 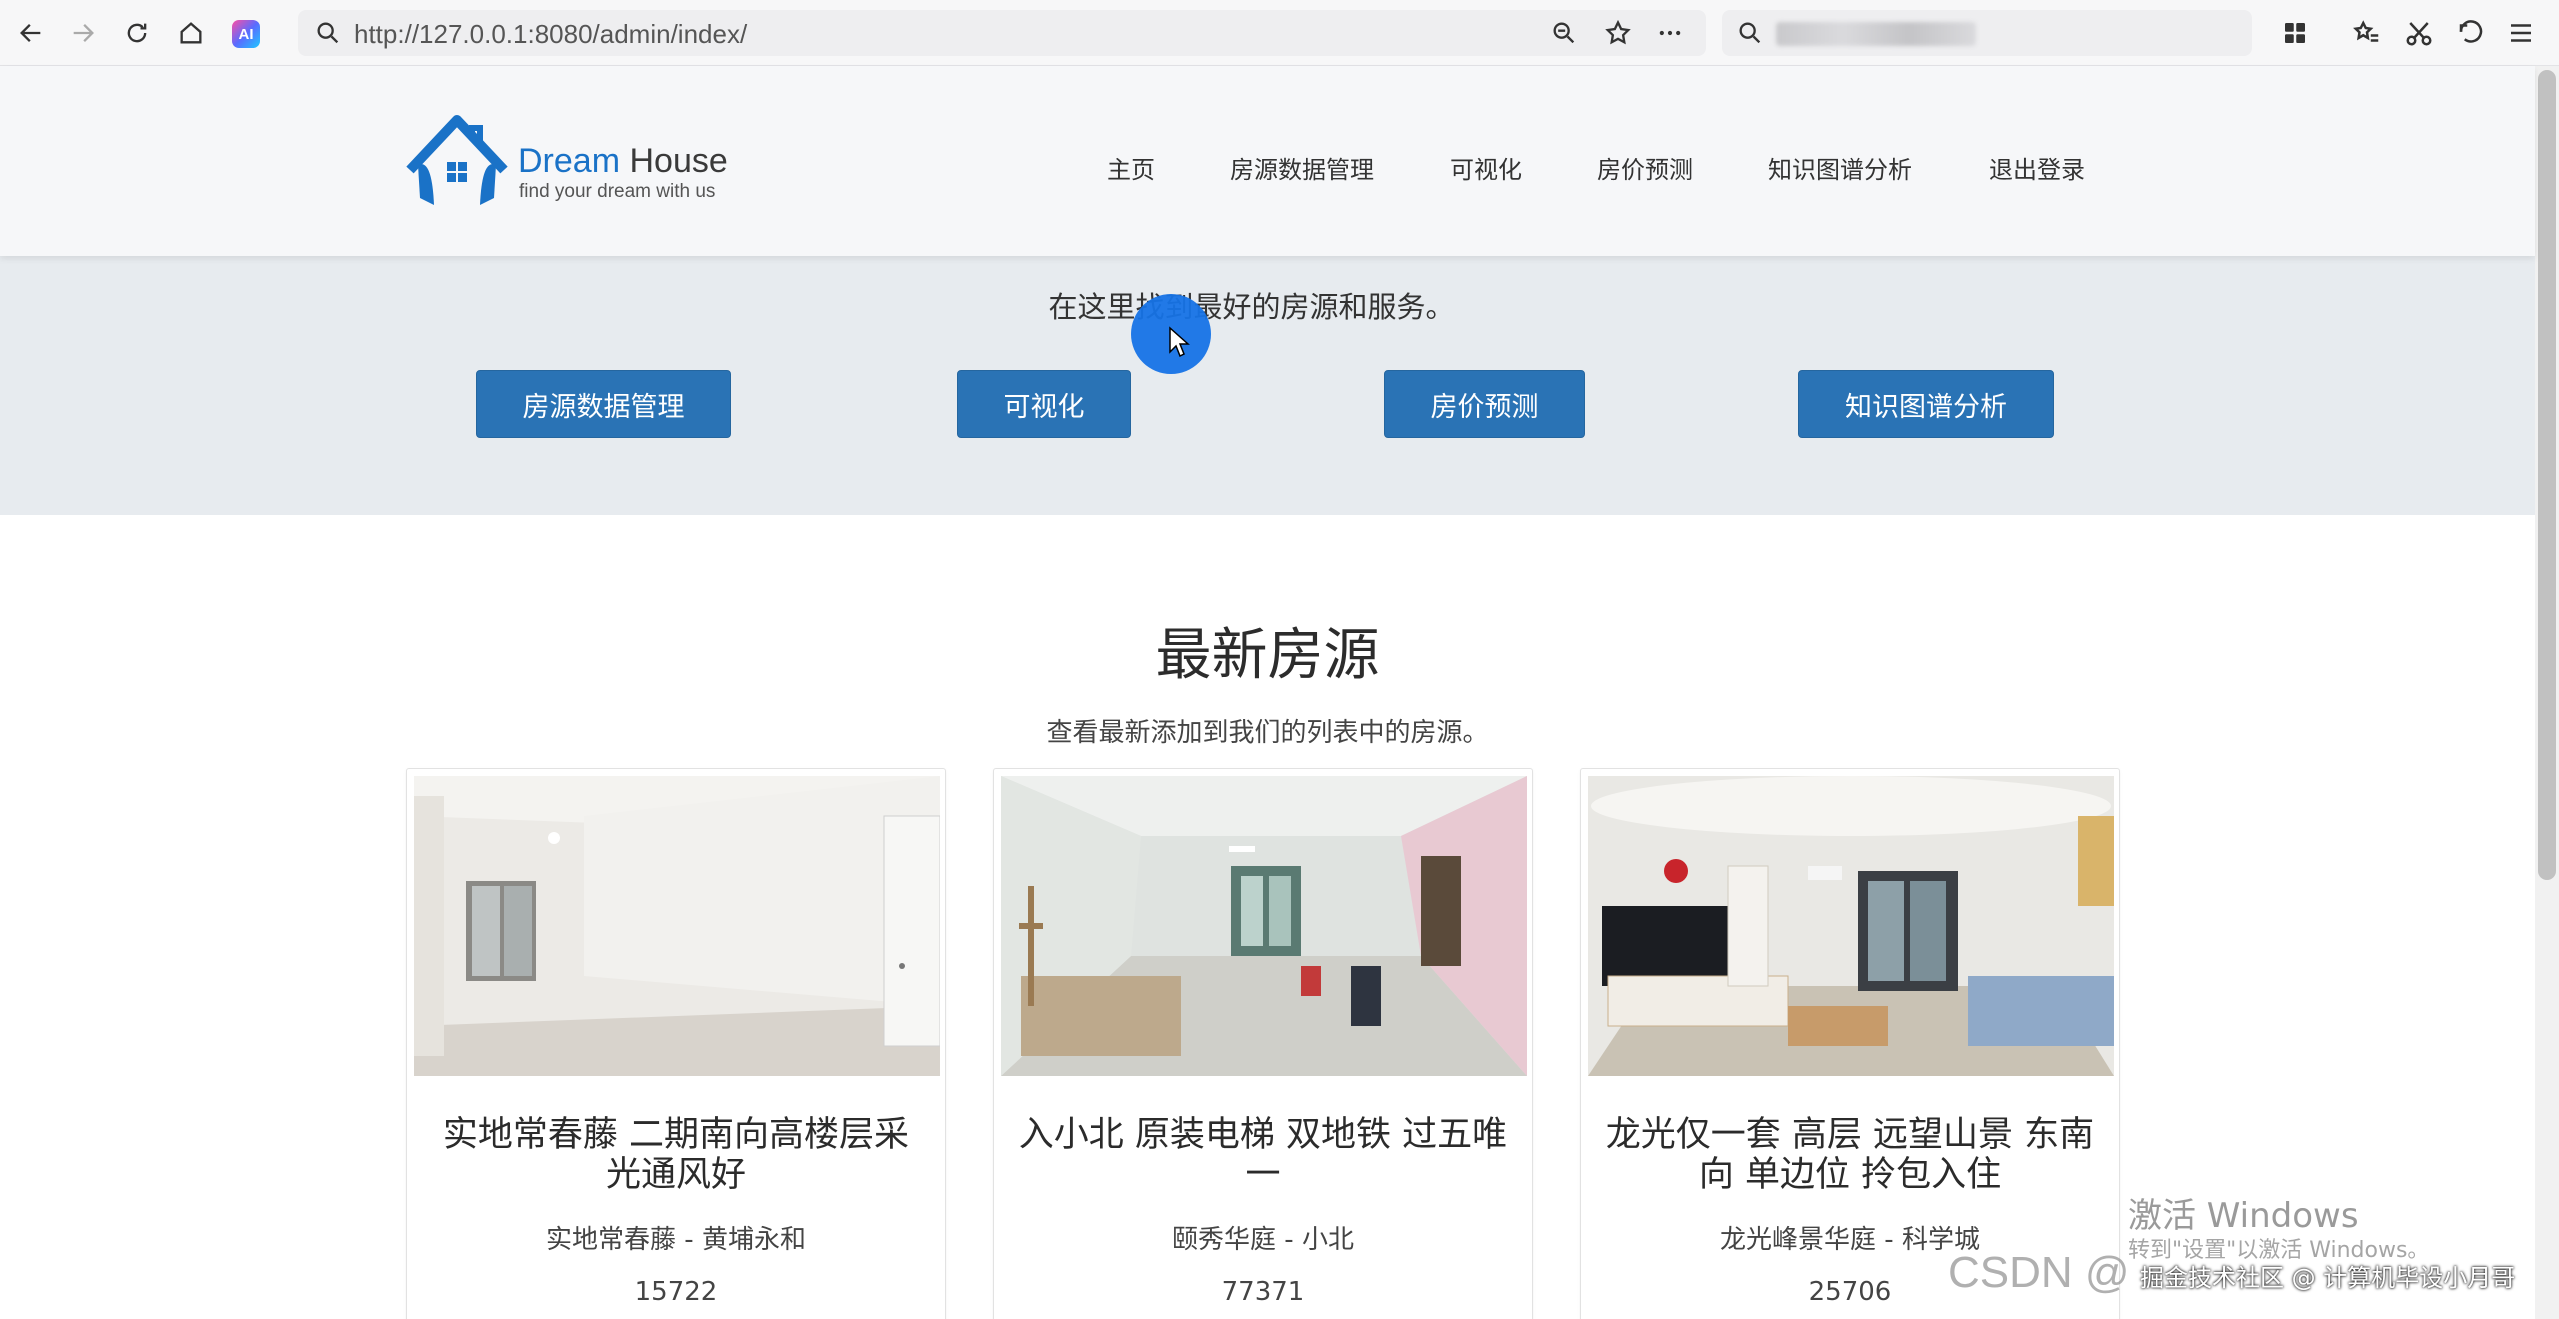 What do you see at coordinates (1131, 167) in the screenshot?
I see `nav-home: 主页` at bounding box center [1131, 167].